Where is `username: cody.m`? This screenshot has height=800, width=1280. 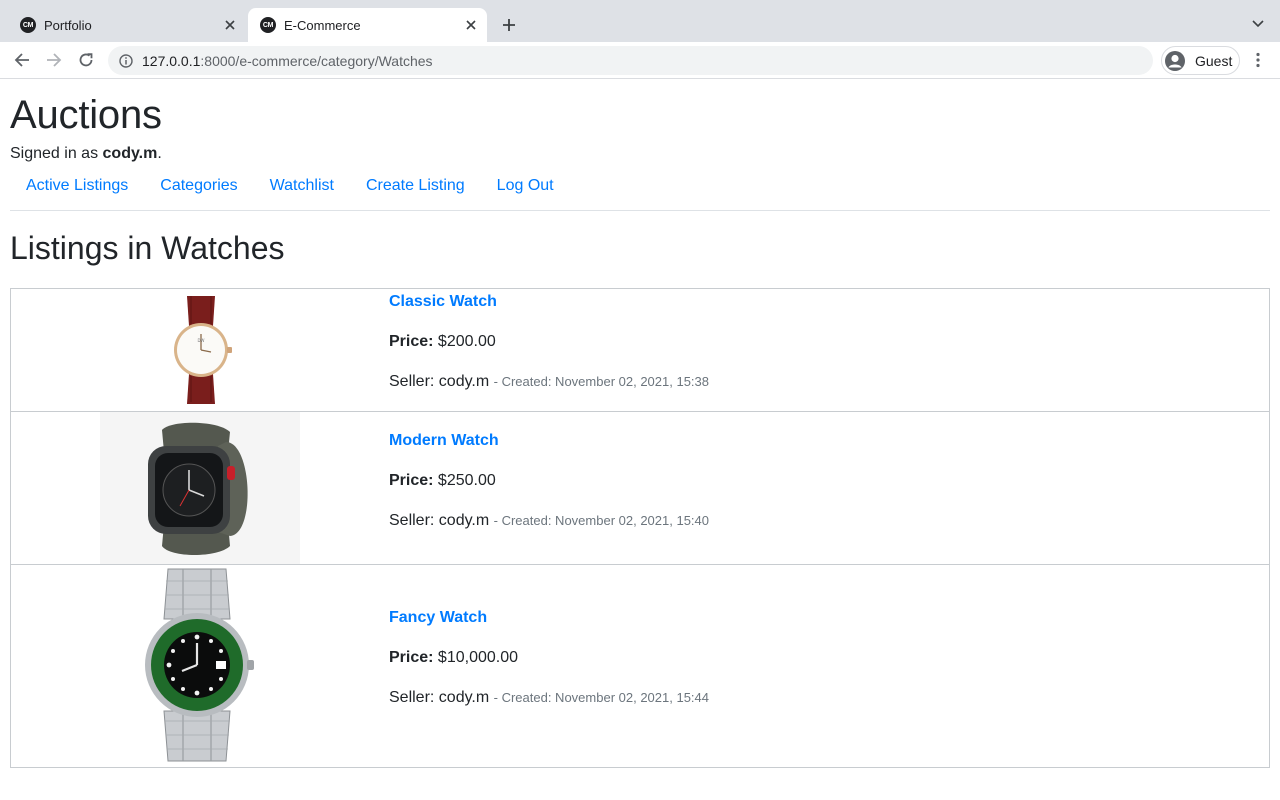 username: cody.m is located at coordinates (130, 153).